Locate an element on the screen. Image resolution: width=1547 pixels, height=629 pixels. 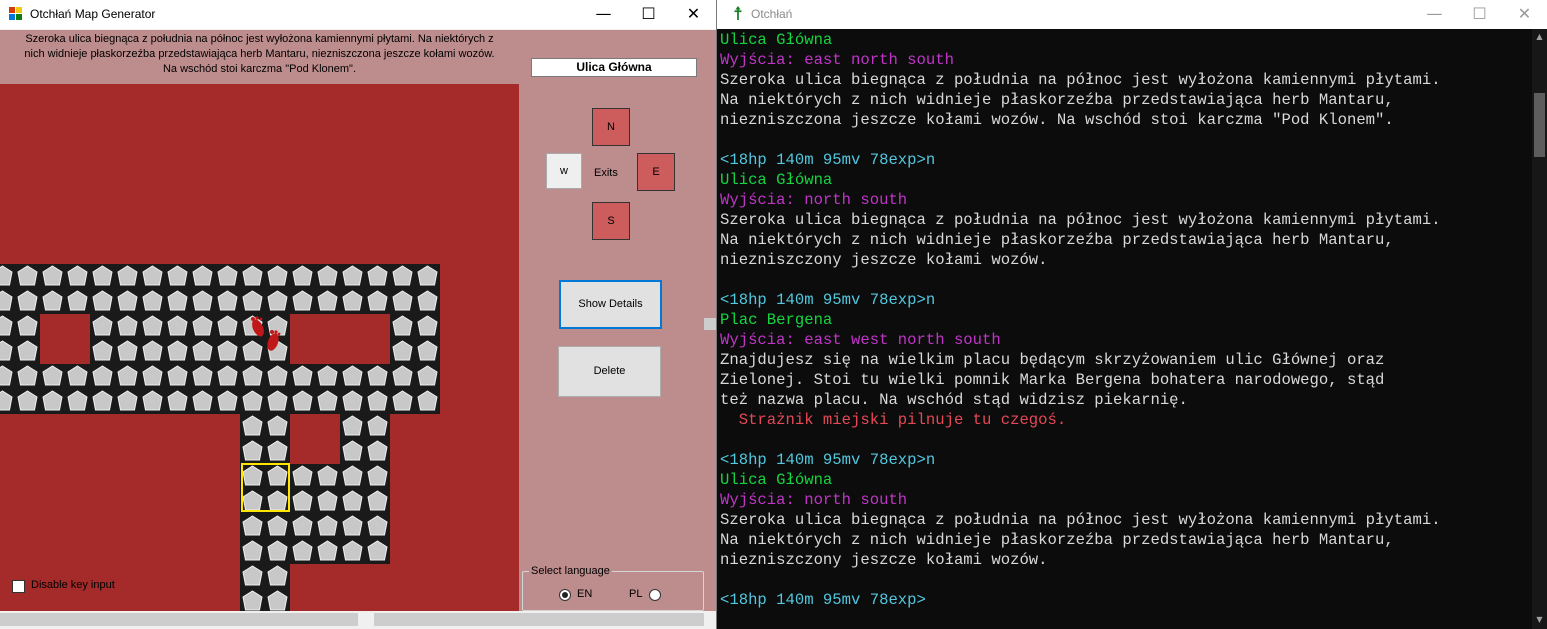
exit-north-button: N is located at coordinates (611, 127).